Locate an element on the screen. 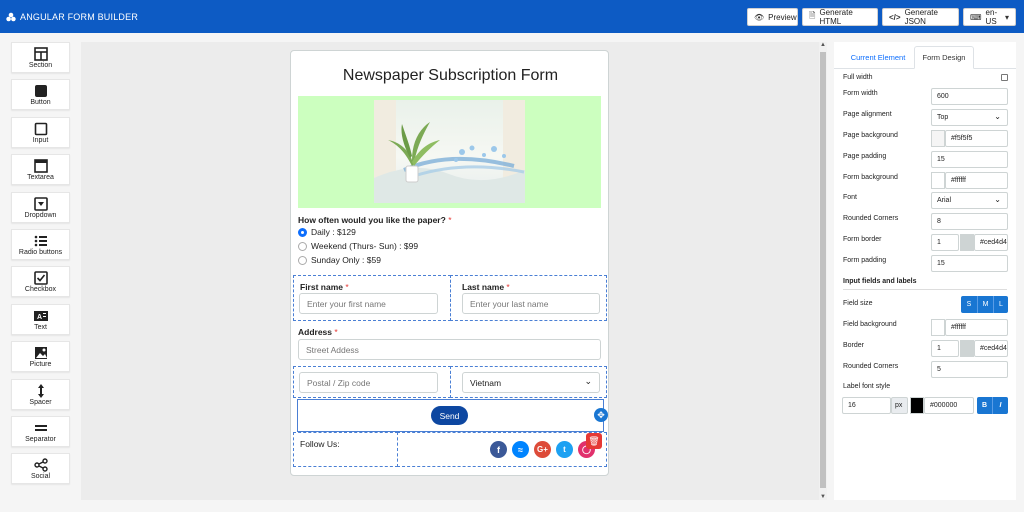 Image resolution: width=1024 pixels, height=512 pixels. address-label: Address * is located at coordinates (318, 332).